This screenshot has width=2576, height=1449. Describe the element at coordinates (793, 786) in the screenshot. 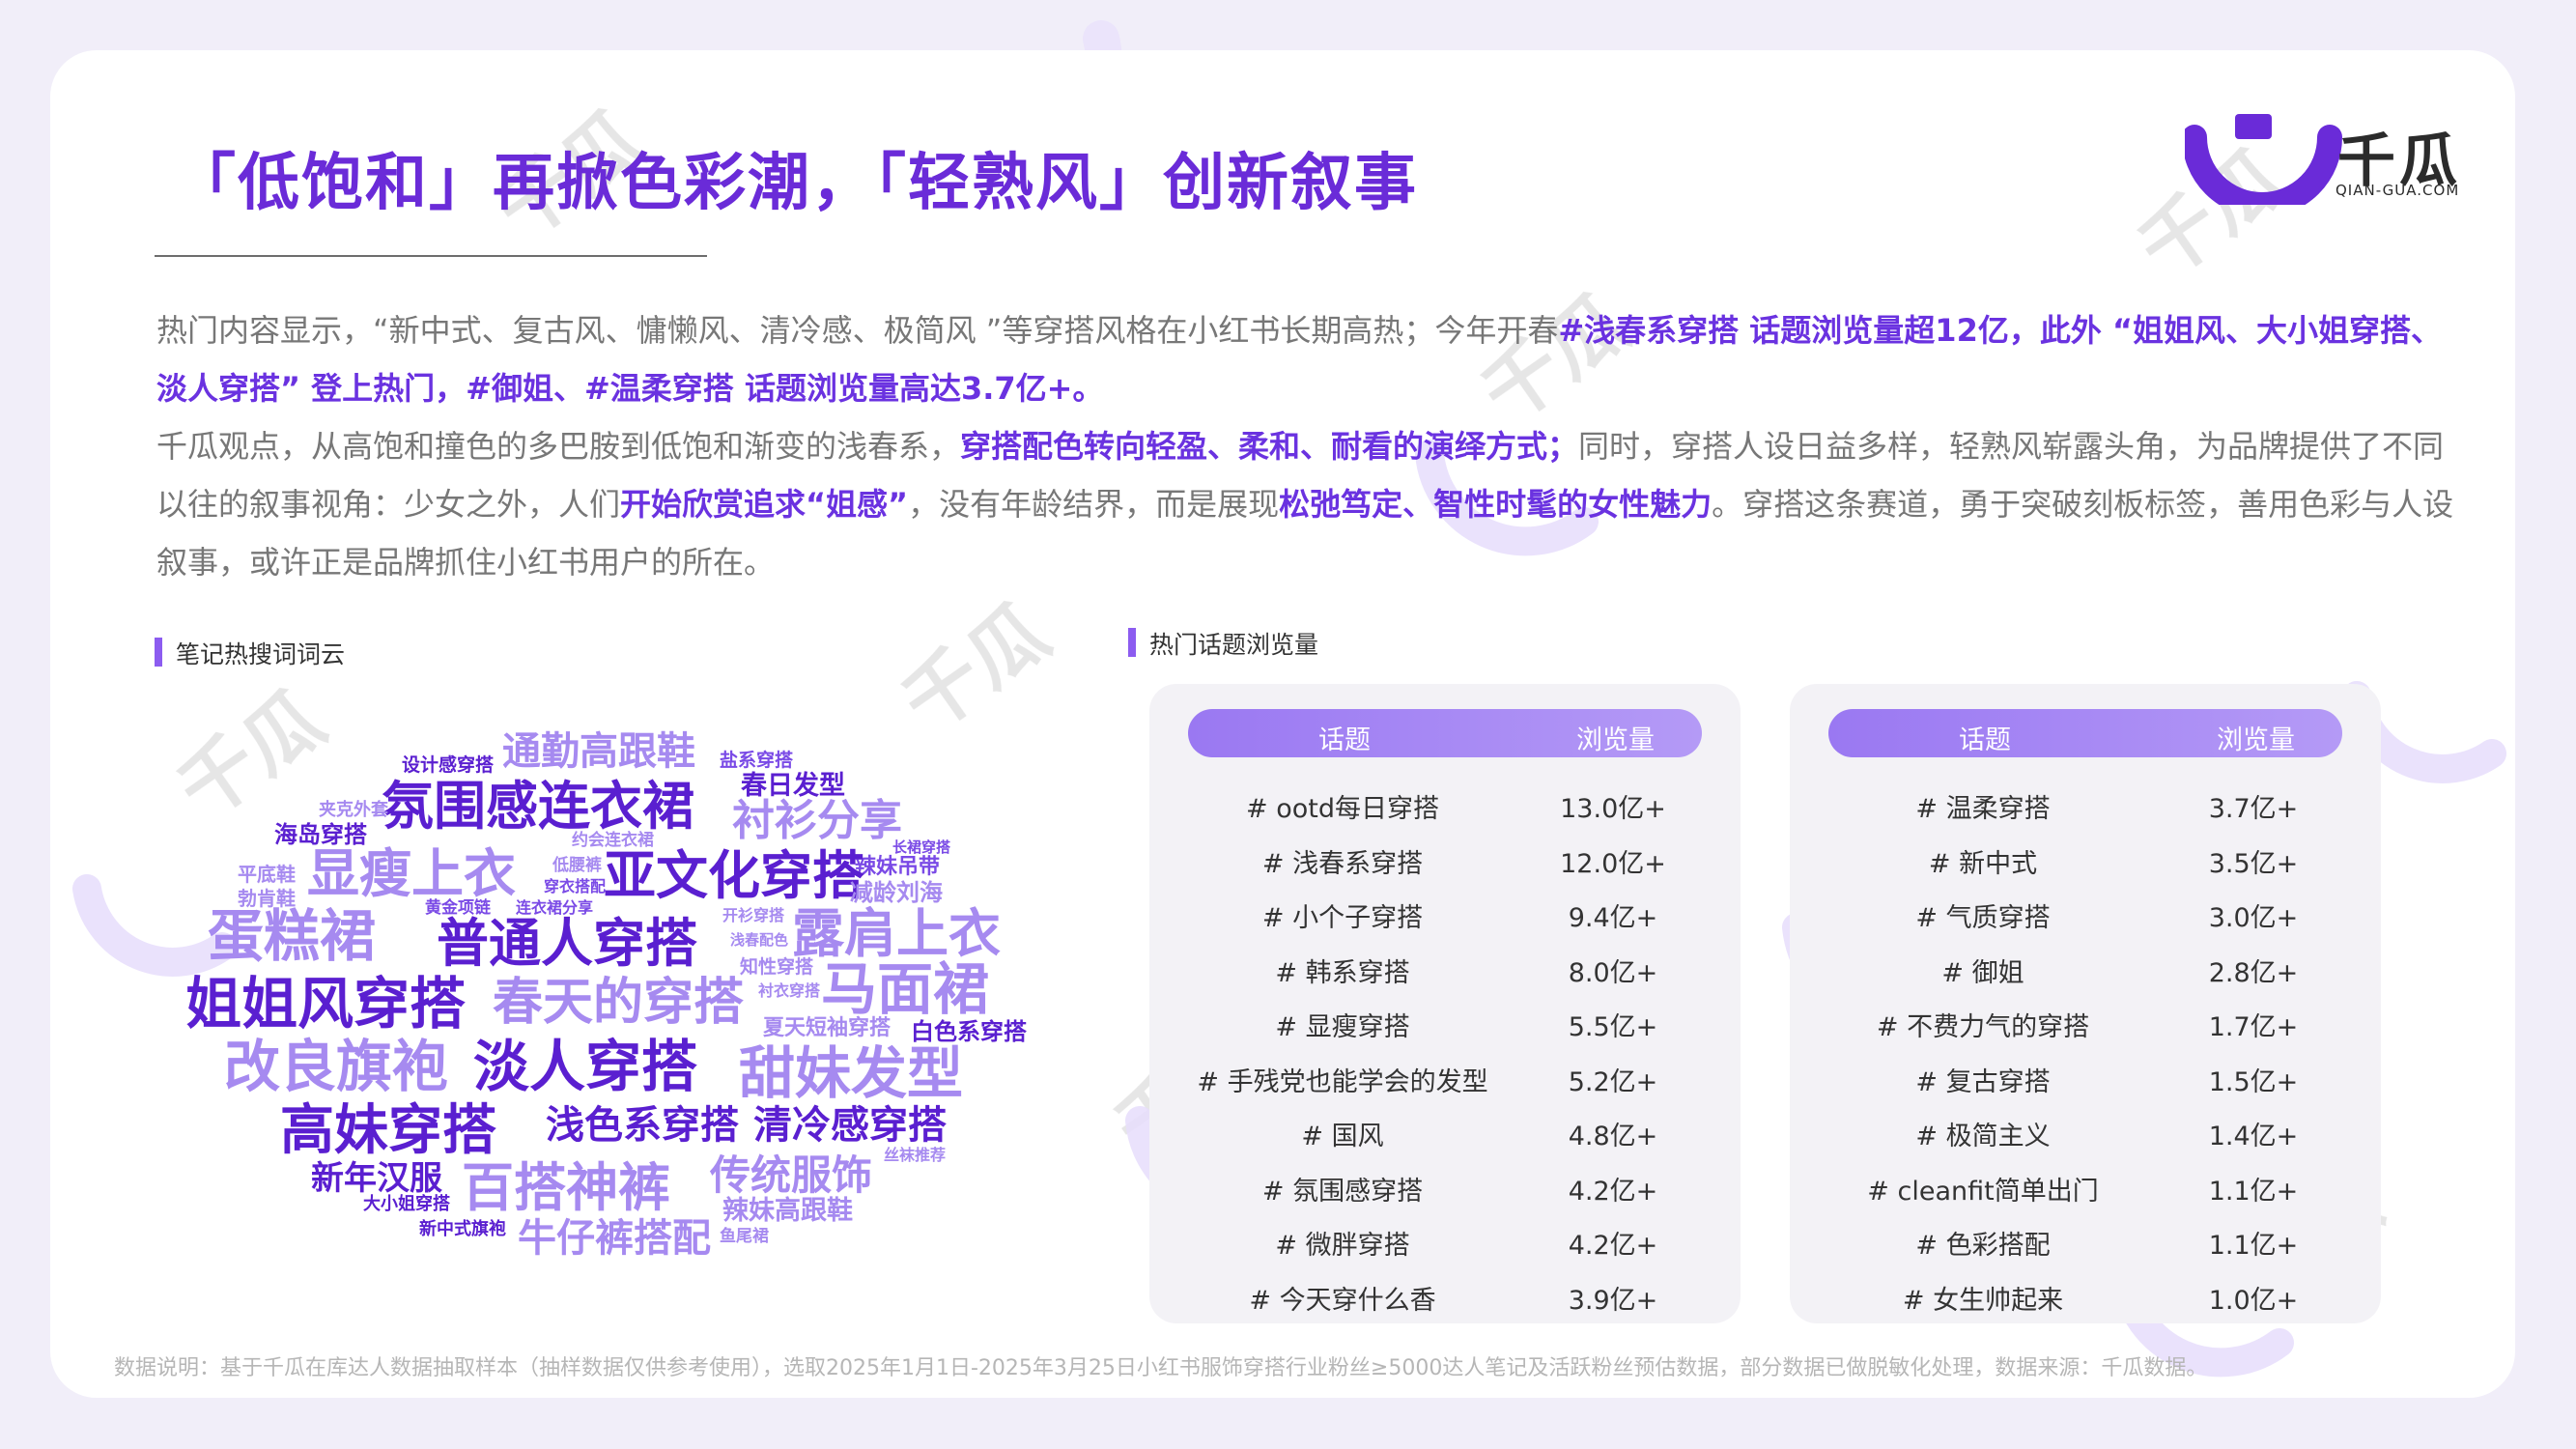

I see `cloud-word: 春日发型` at that location.